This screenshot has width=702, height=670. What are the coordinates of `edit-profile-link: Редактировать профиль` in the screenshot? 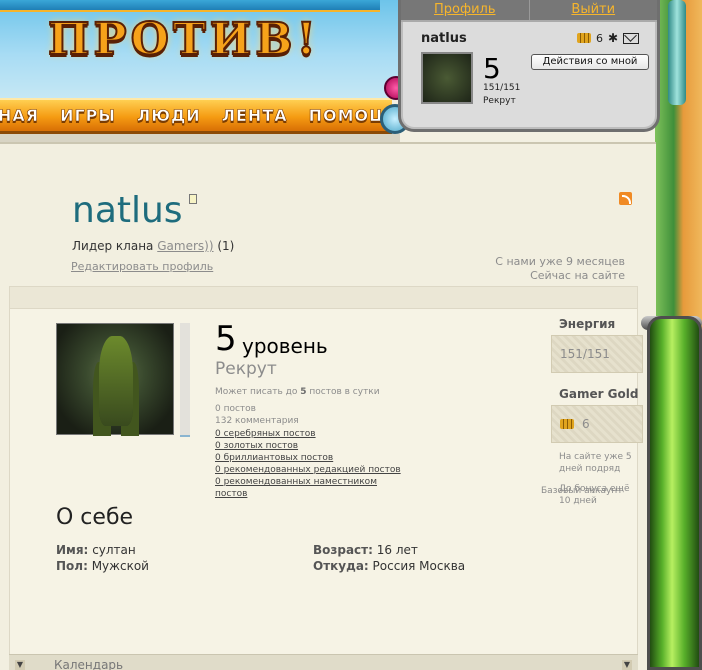 It's located at (142, 266).